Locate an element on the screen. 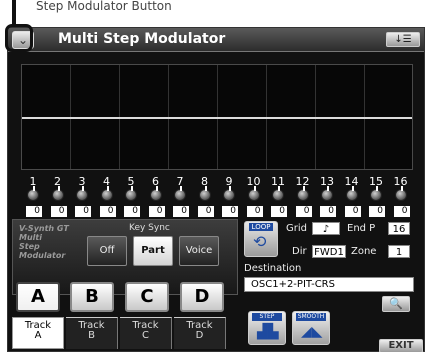 Image resolution: width=427 pixels, height=352 pixels. direction-value: FWD1 is located at coordinates (329, 251).